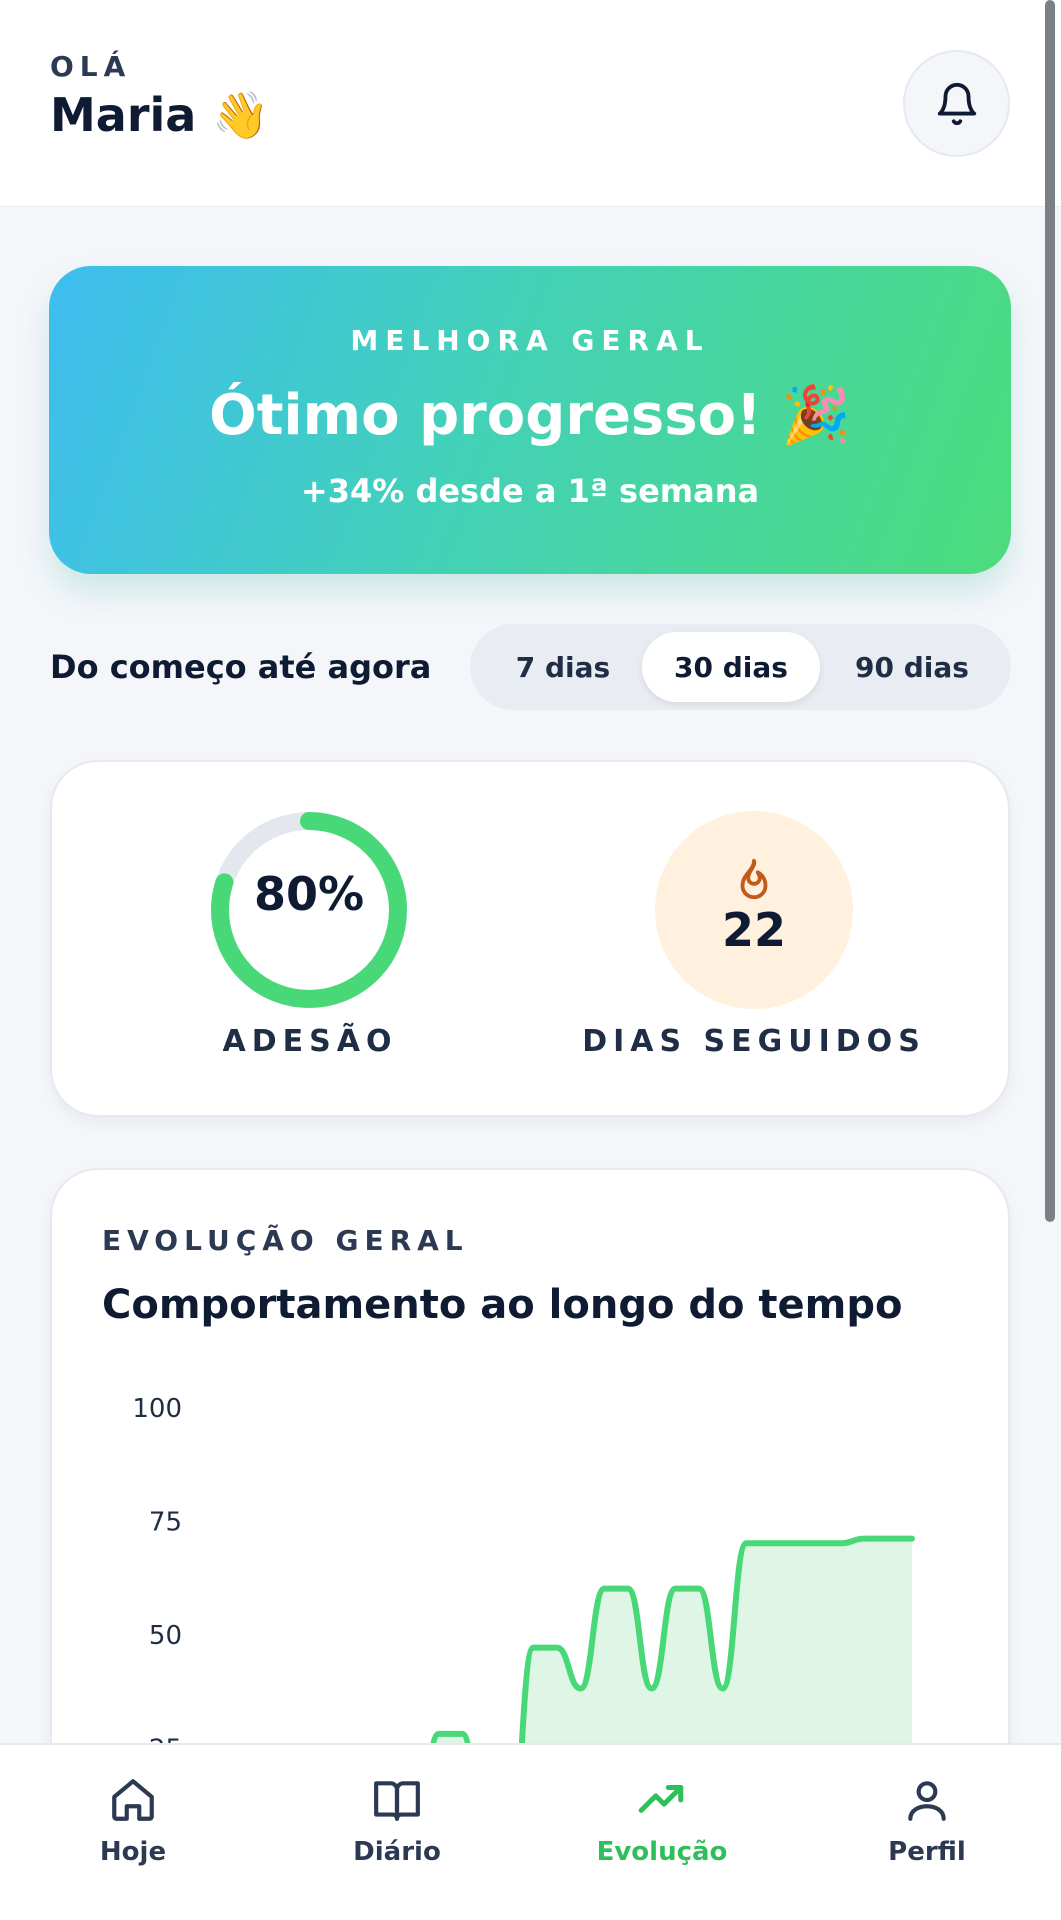 Image resolution: width=1061 pixels, height=1920 pixels. I want to click on adherence-label: ADESÃO, so click(310, 1041).